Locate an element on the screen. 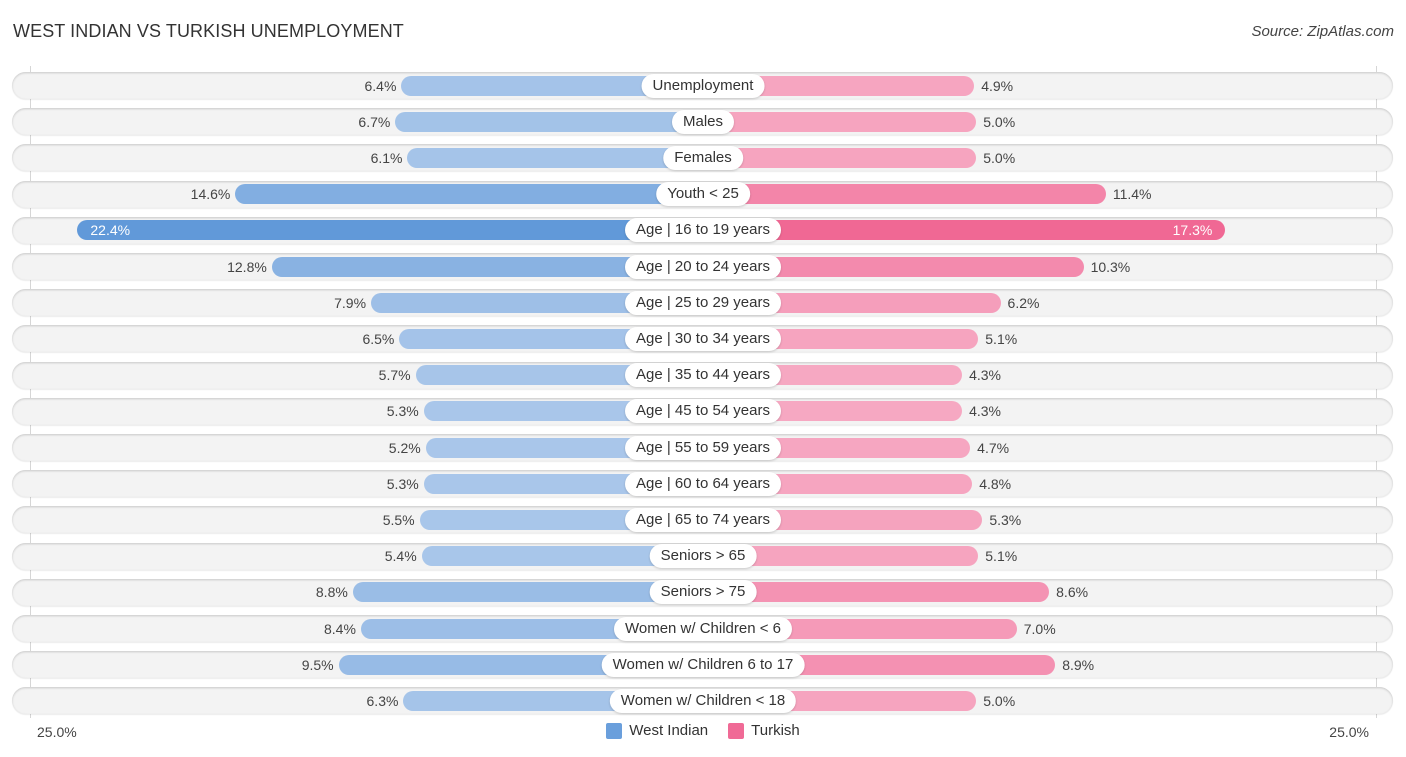  category-label: Age | 60 to 64 years is located at coordinates (703, 483).